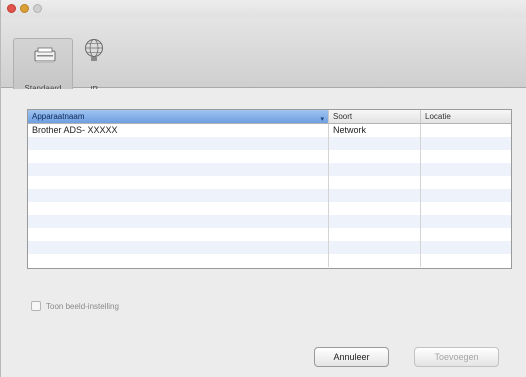 The width and height of the screenshot is (526, 377). I want to click on add-button: Toevoegen, so click(456, 357).